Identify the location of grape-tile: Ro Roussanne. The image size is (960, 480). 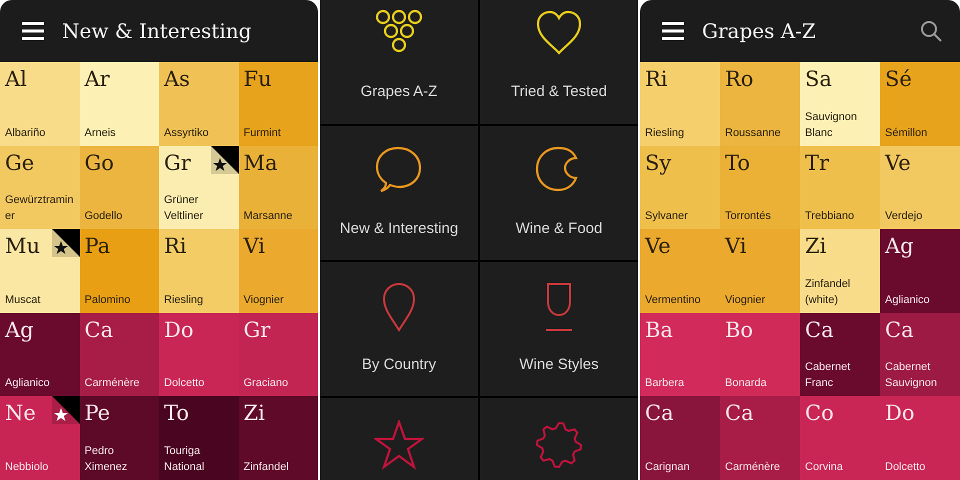
(760, 104).